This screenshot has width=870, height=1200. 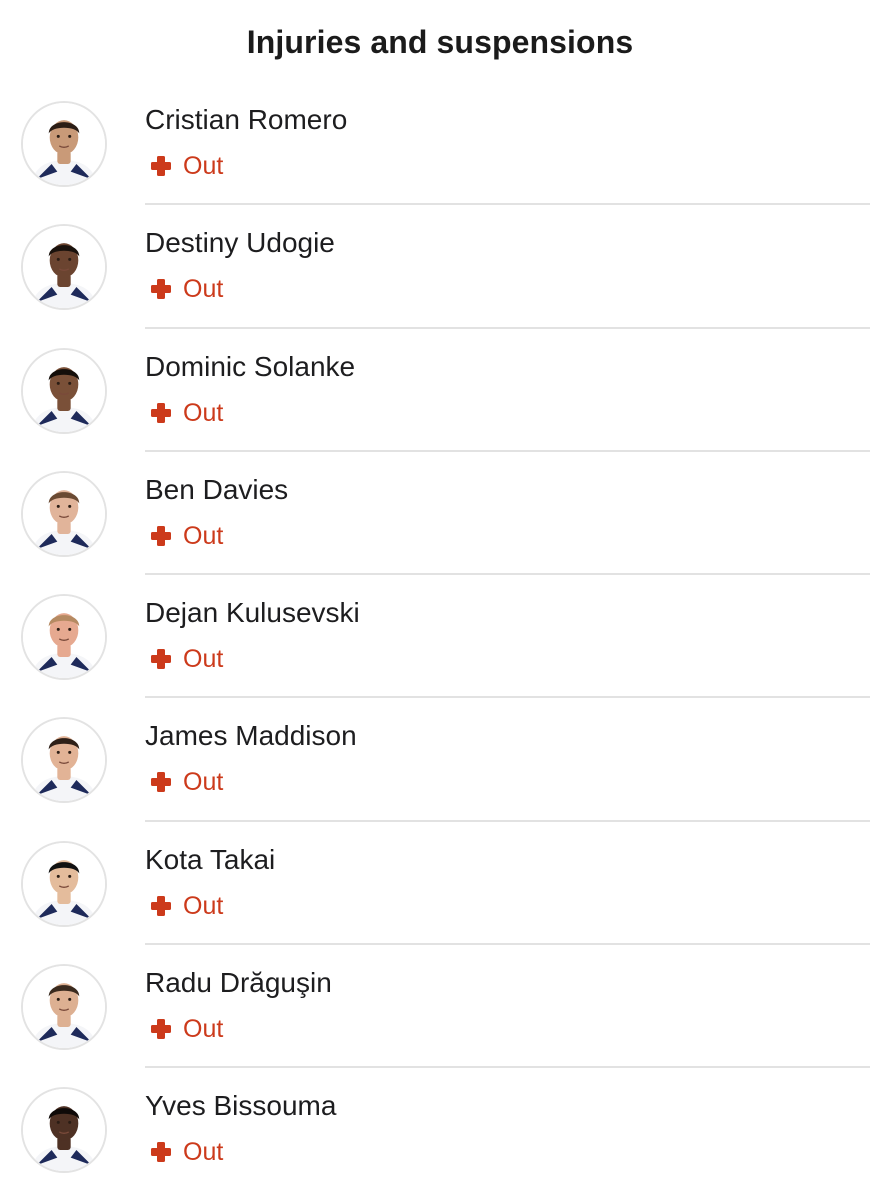 What do you see at coordinates (250, 366) in the screenshot?
I see `player-name: Dominic Solanke` at bounding box center [250, 366].